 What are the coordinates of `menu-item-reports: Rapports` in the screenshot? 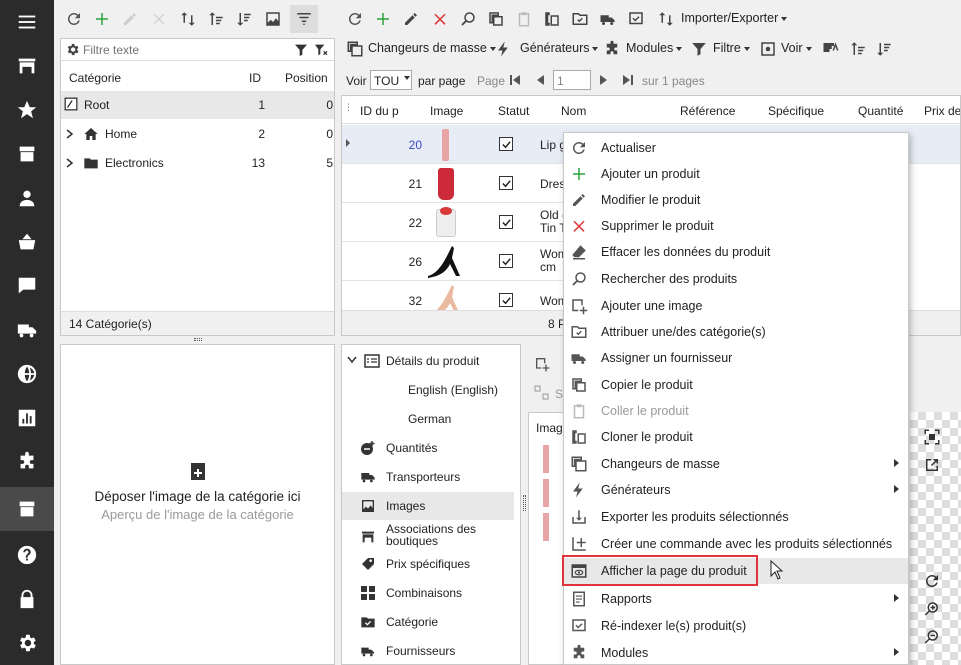 It's located at (736, 599).